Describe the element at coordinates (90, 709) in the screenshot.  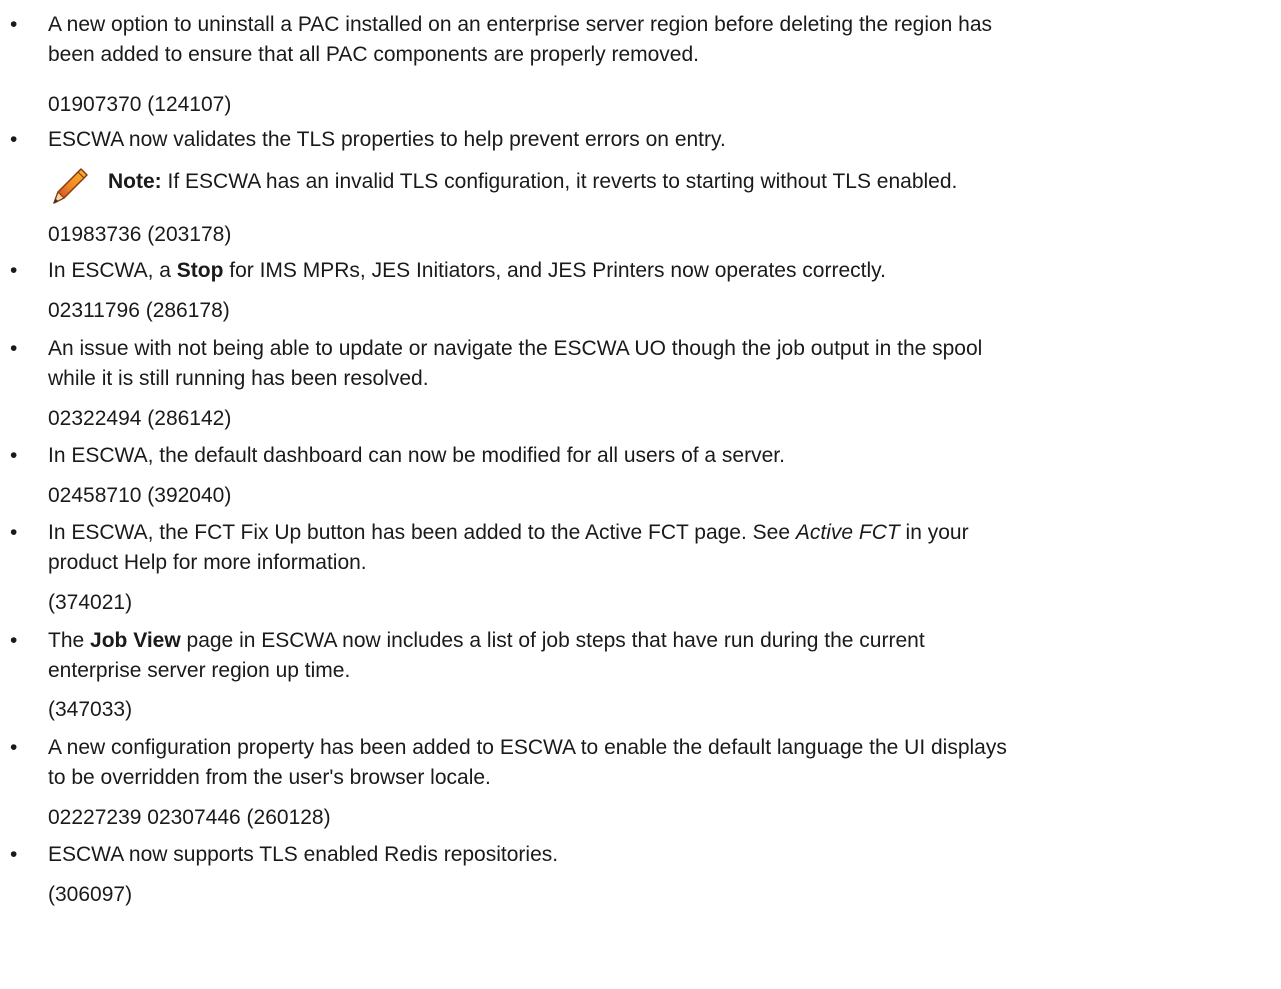
I see `defect-reference: (347033)` at that location.